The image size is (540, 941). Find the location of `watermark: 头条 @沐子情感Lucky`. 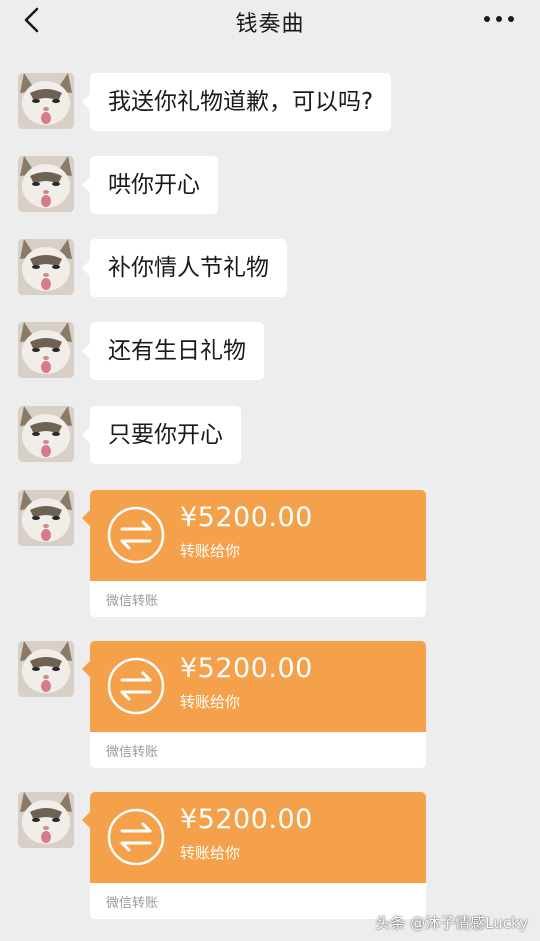

watermark: 头条 @沐子情感Lucky is located at coordinates (451, 923).